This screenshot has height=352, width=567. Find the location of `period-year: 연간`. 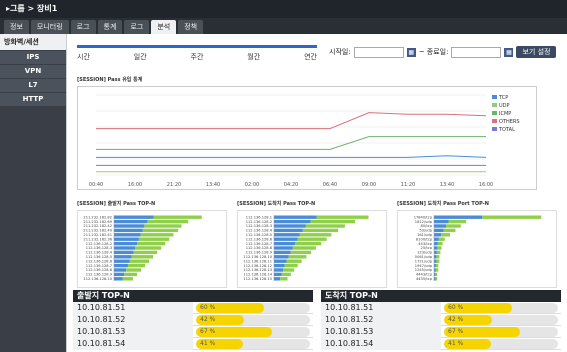

period-year: 연간 is located at coordinates (310, 57).